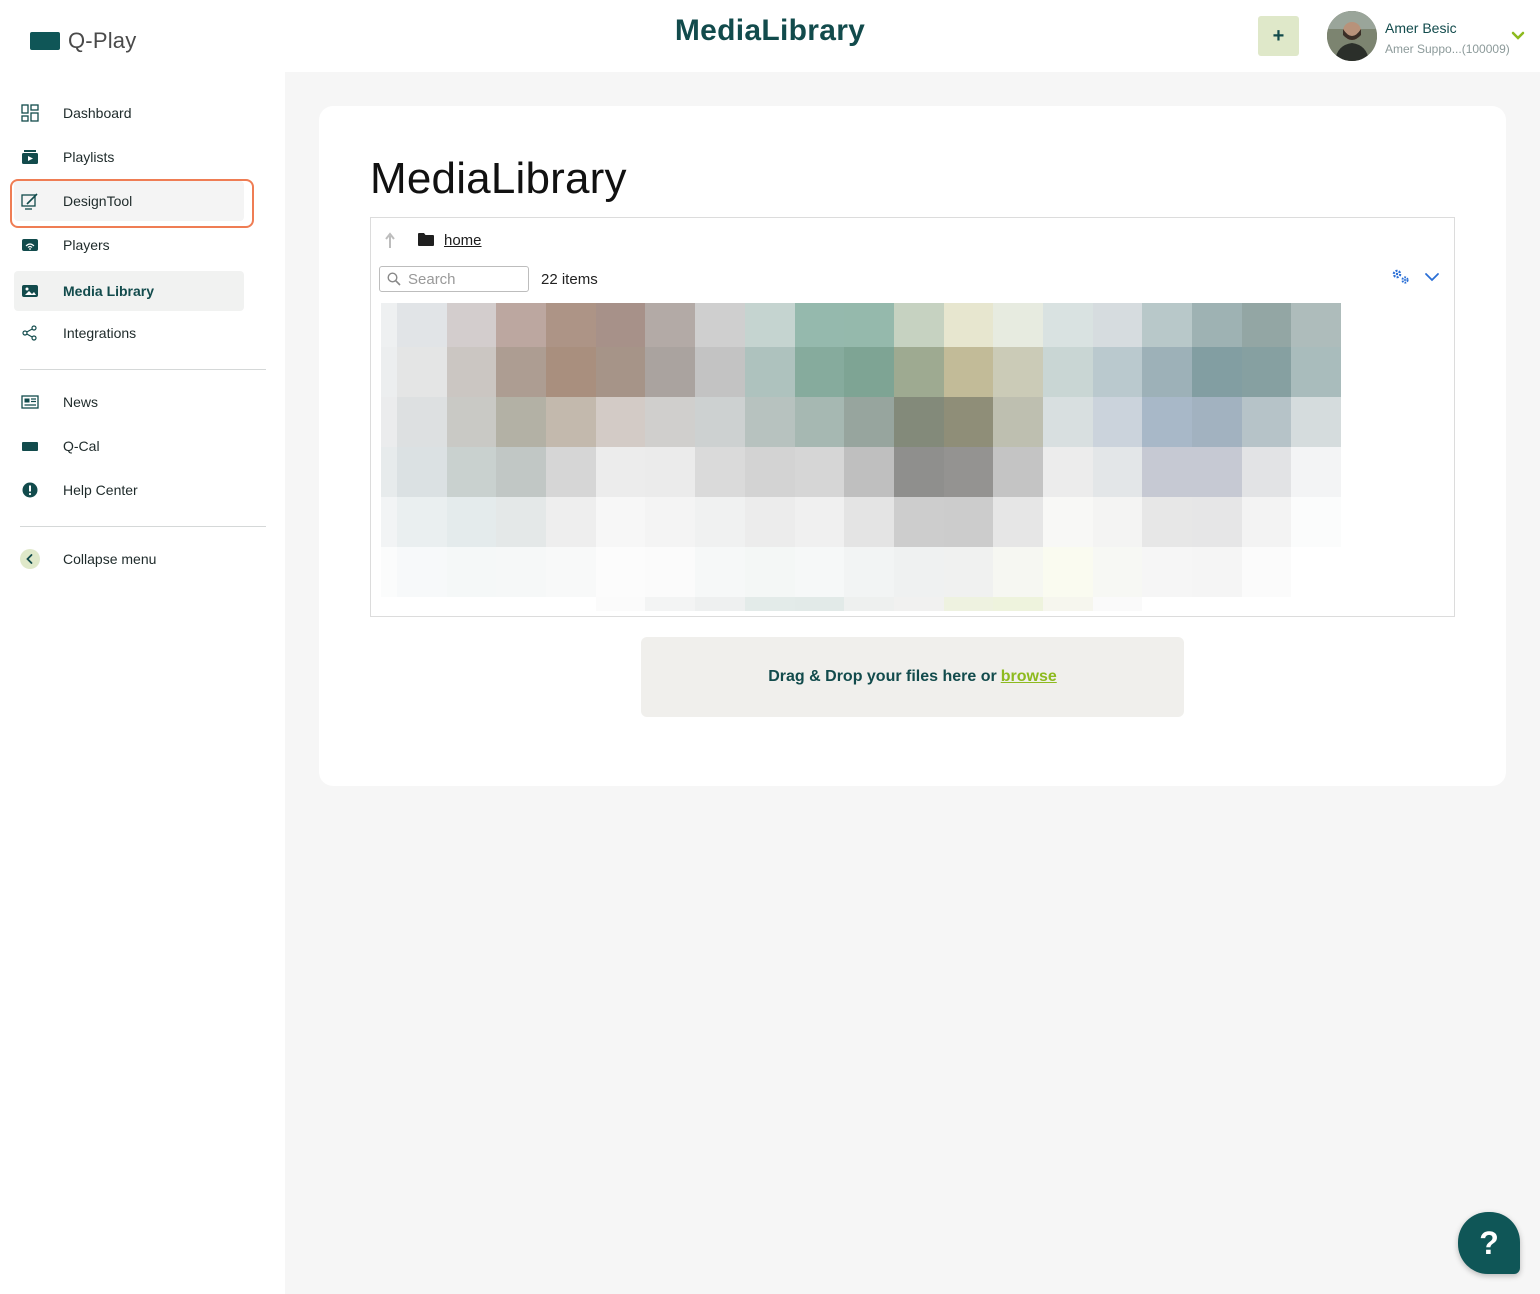 This screenshot has width=1540, height=1294. What do you see at coordinates (30, 291) in the screenshot?
I see `media-library-icon` at bounding box center [30, 291].